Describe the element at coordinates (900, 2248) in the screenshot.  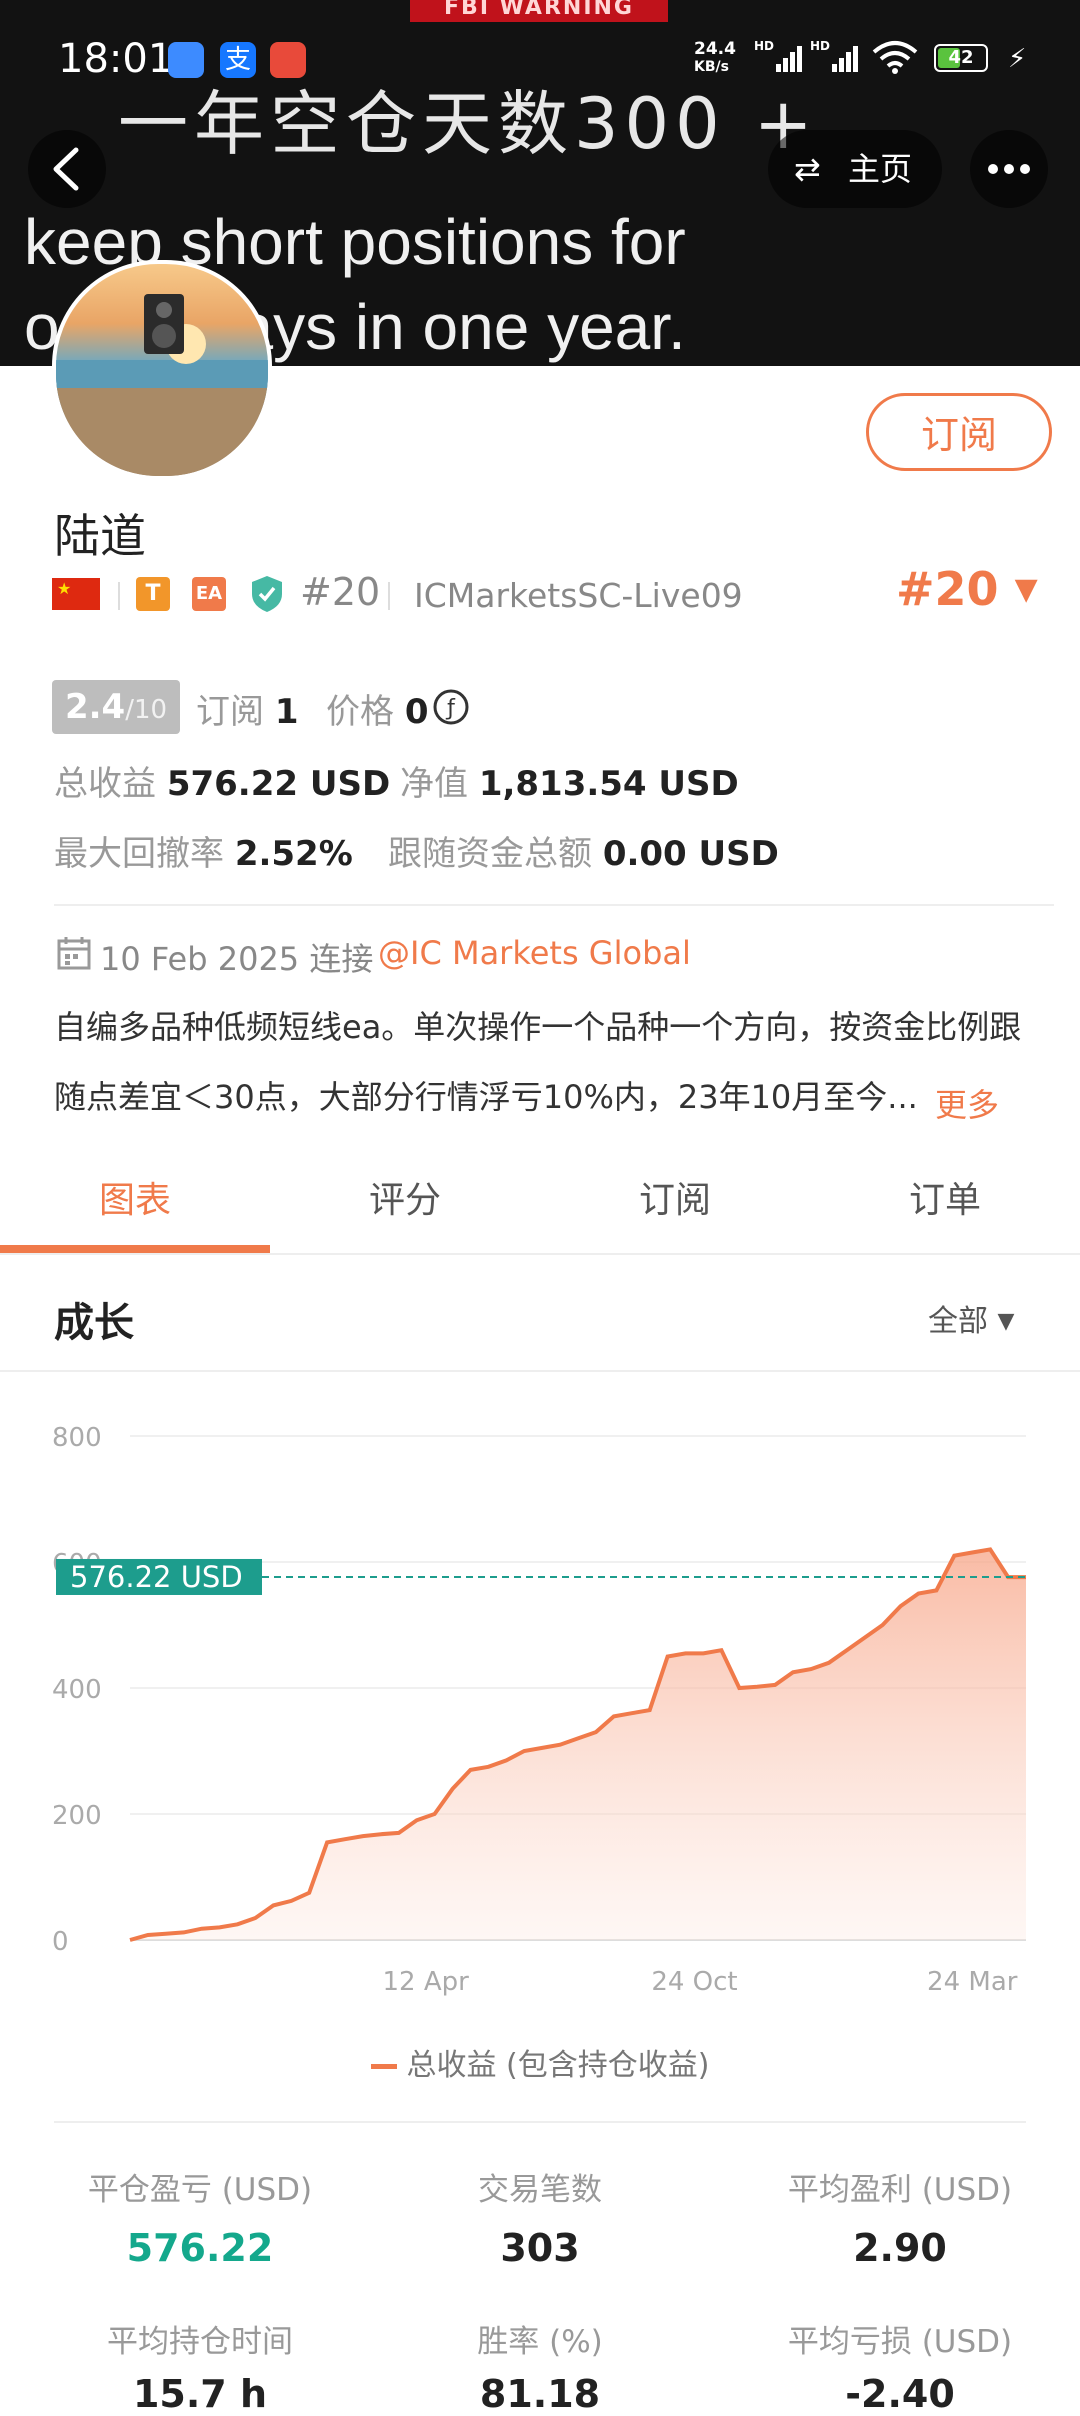
I see `metric-value-avg-profit: 2.90` at that location.